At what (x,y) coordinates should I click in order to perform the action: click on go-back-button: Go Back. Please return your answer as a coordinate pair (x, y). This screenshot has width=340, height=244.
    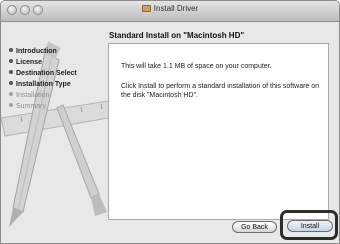
    Looking at the image, I should click on (254, 227).